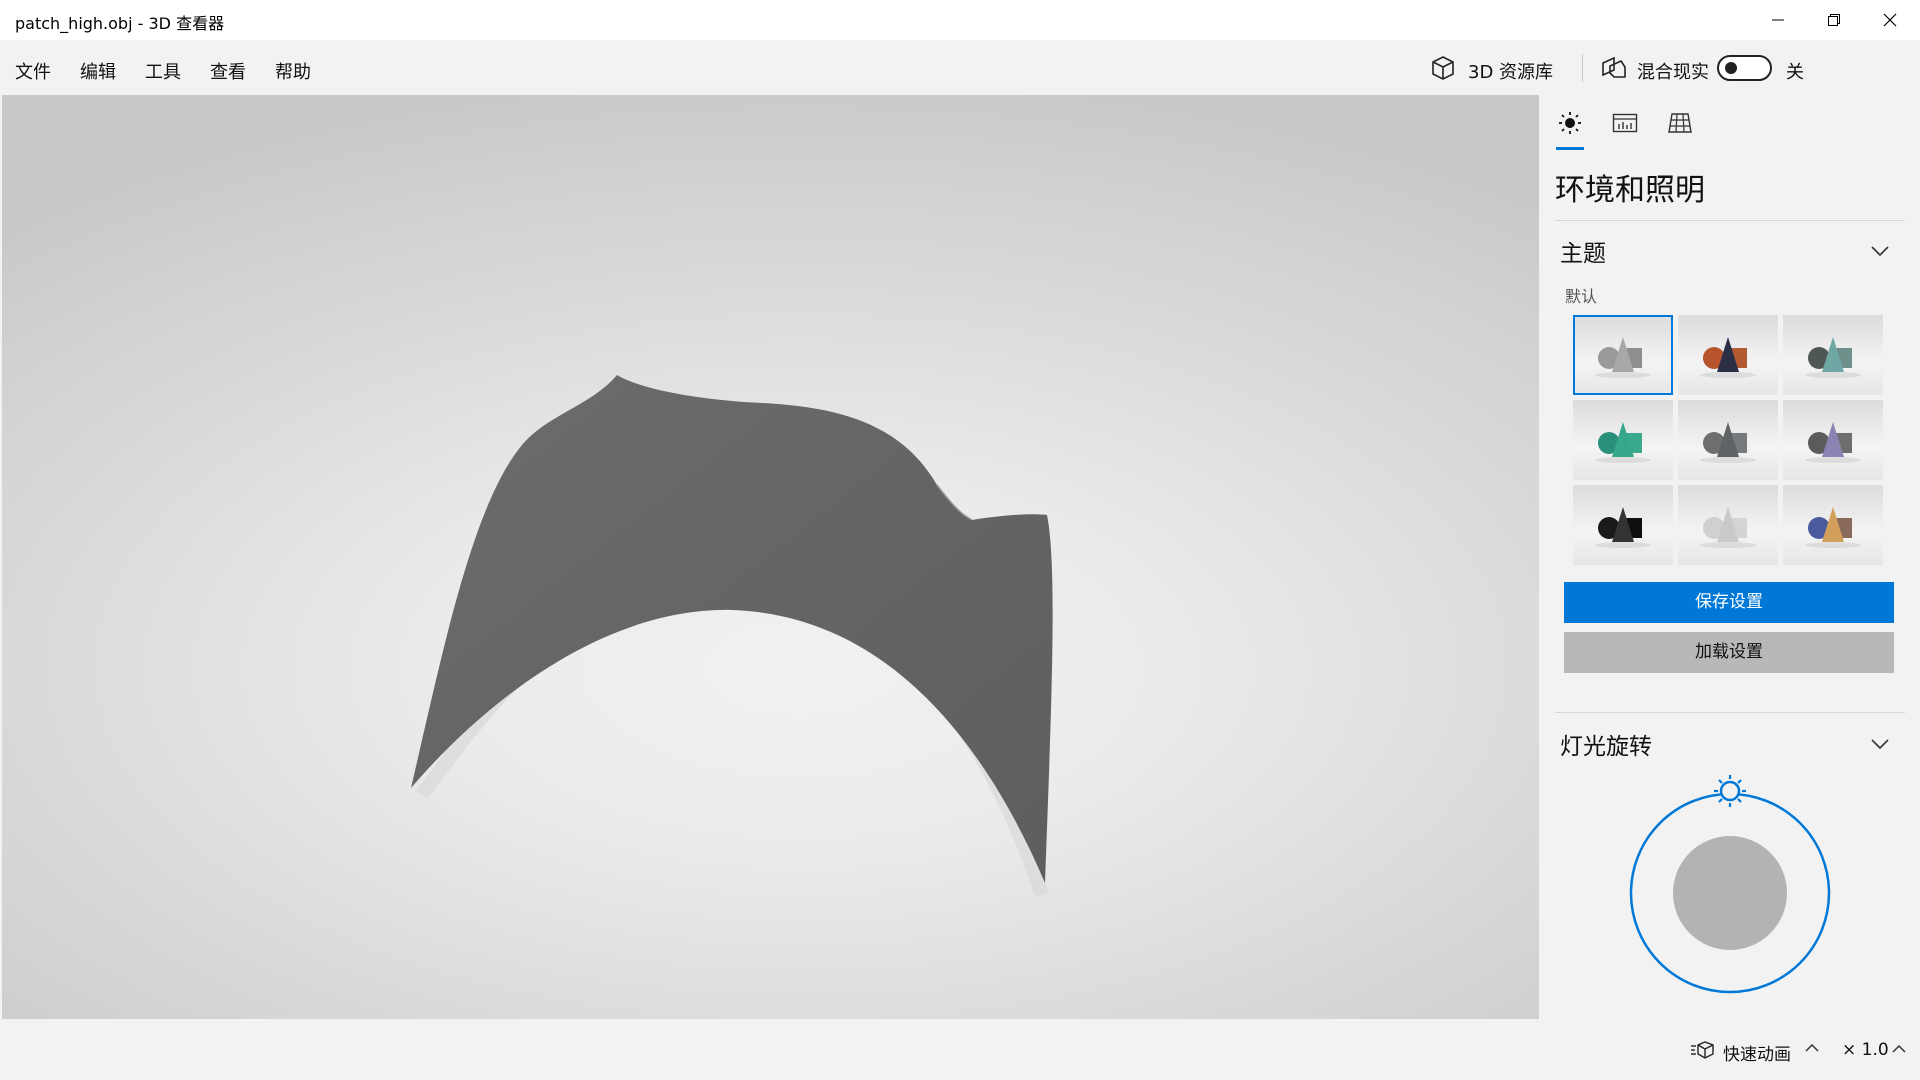 Image resolution: width=1920 pixels, height=1080 pixels. I want to click on minimize-button, so click(1778, 20).